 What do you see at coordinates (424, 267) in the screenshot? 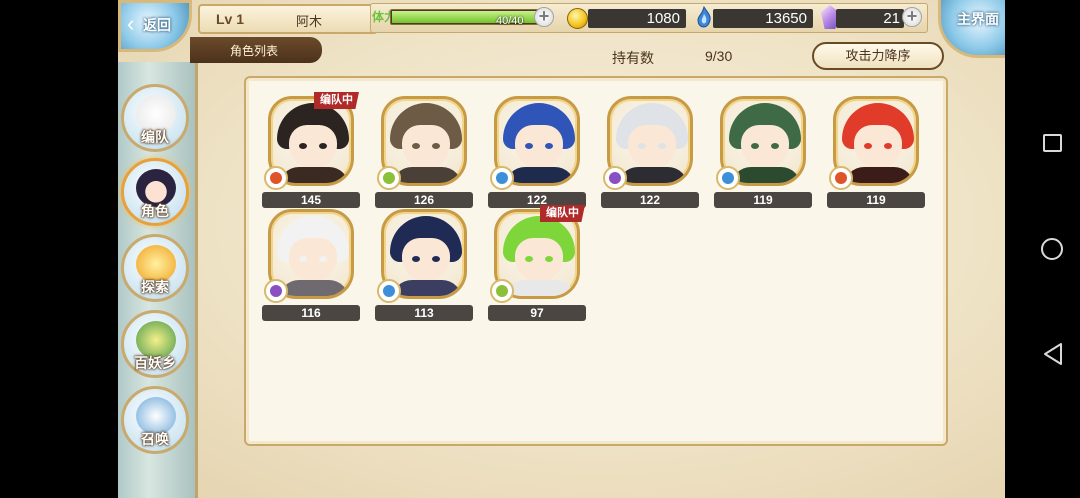
I see `character-card: 113` at bounding box center [424, 267].